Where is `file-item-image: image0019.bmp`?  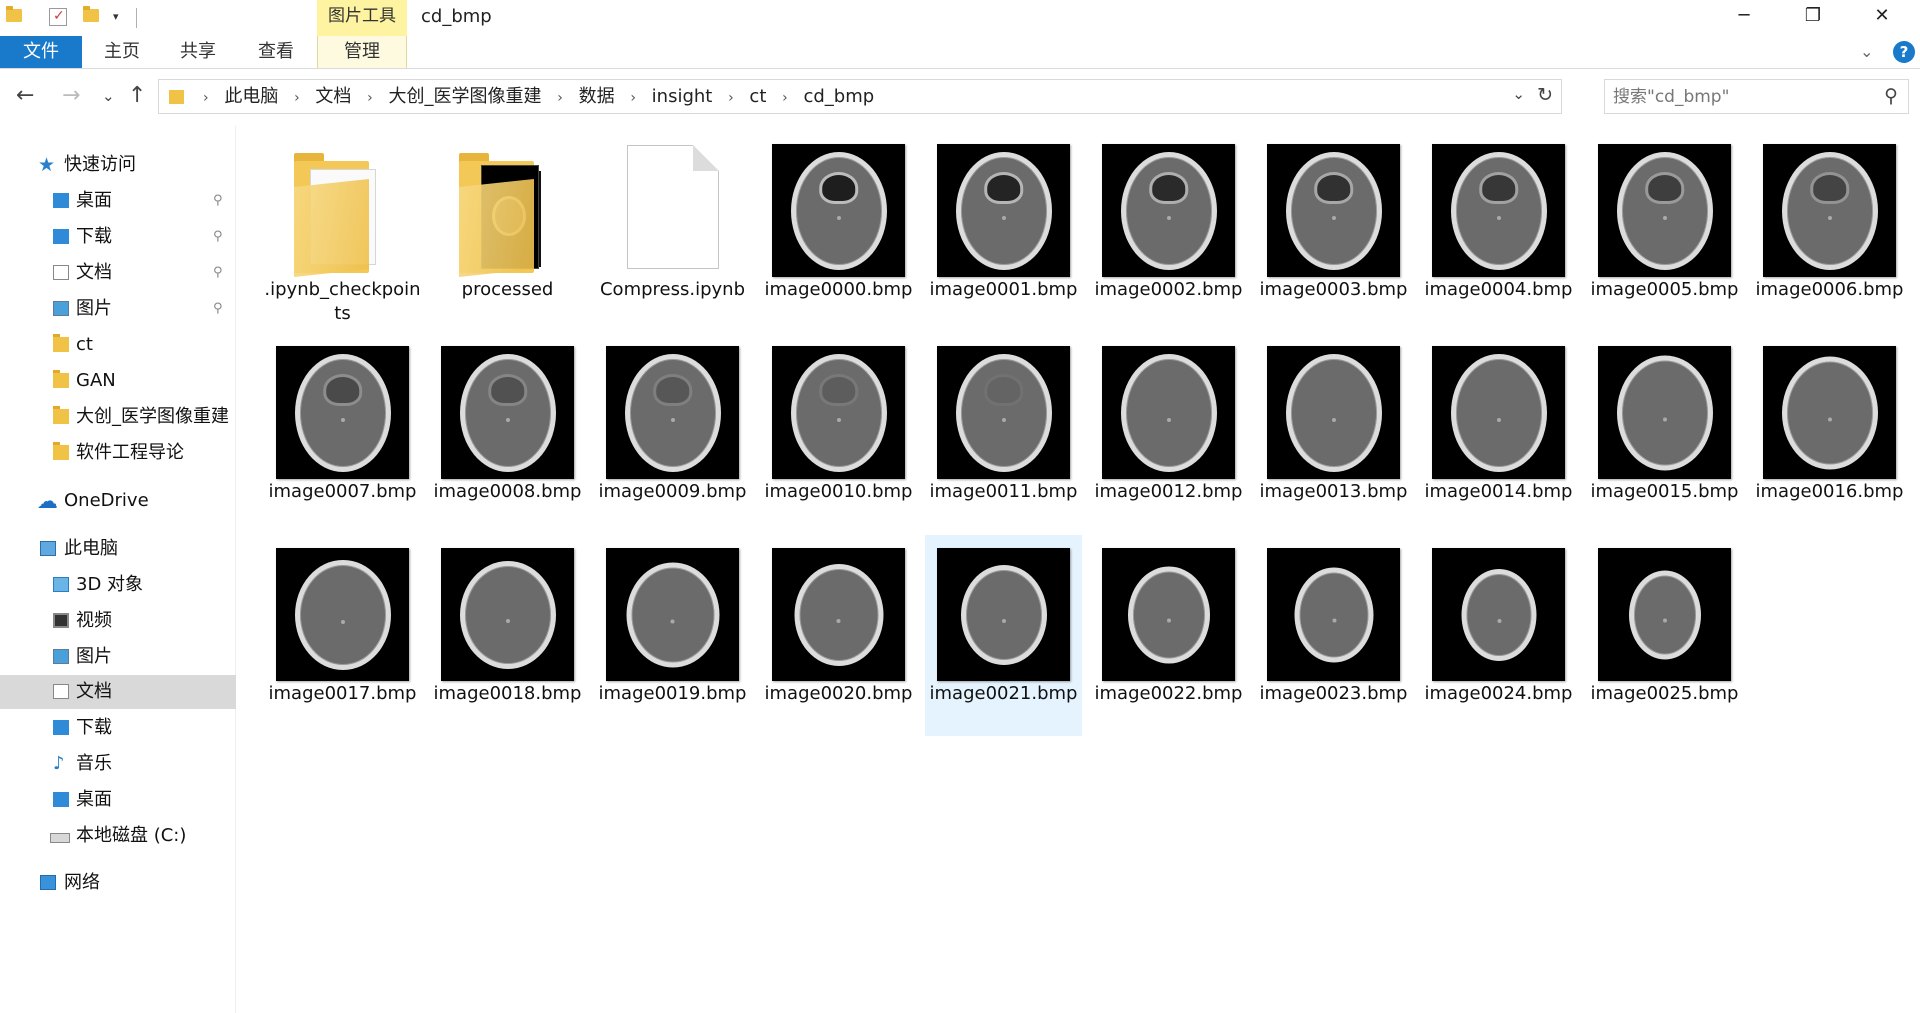 file-item-image: image0019.bmp is located at coordinates (672, 635).